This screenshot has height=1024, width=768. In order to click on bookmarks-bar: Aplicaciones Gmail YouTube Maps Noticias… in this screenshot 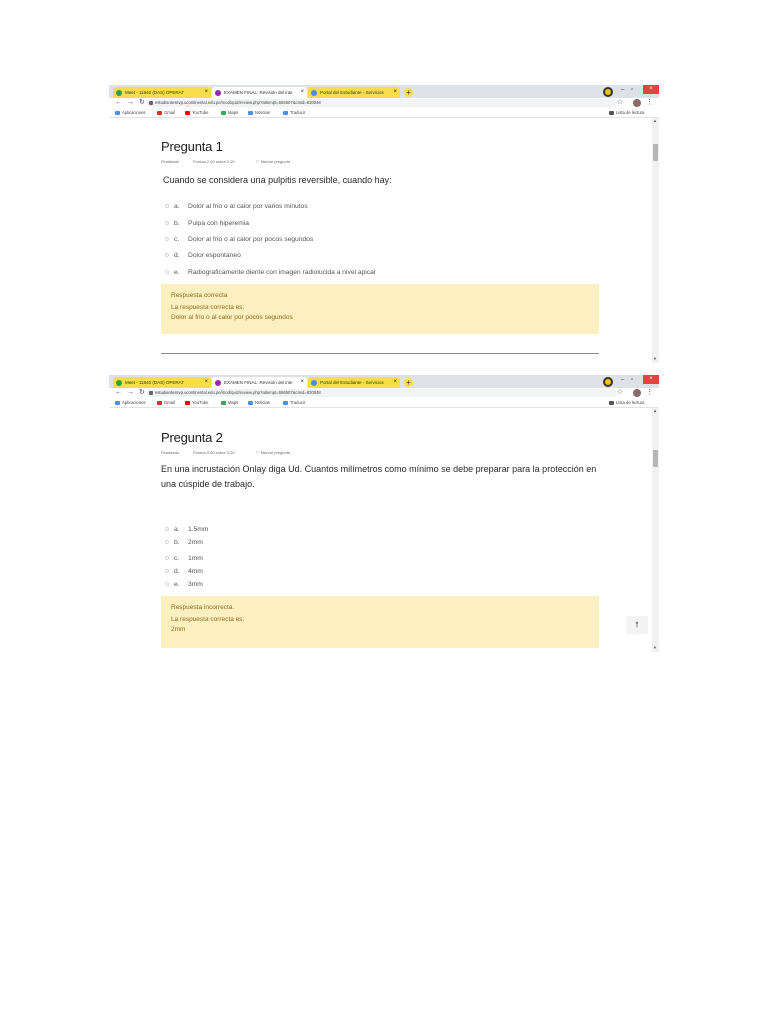, I will do `click(384, 113)`.